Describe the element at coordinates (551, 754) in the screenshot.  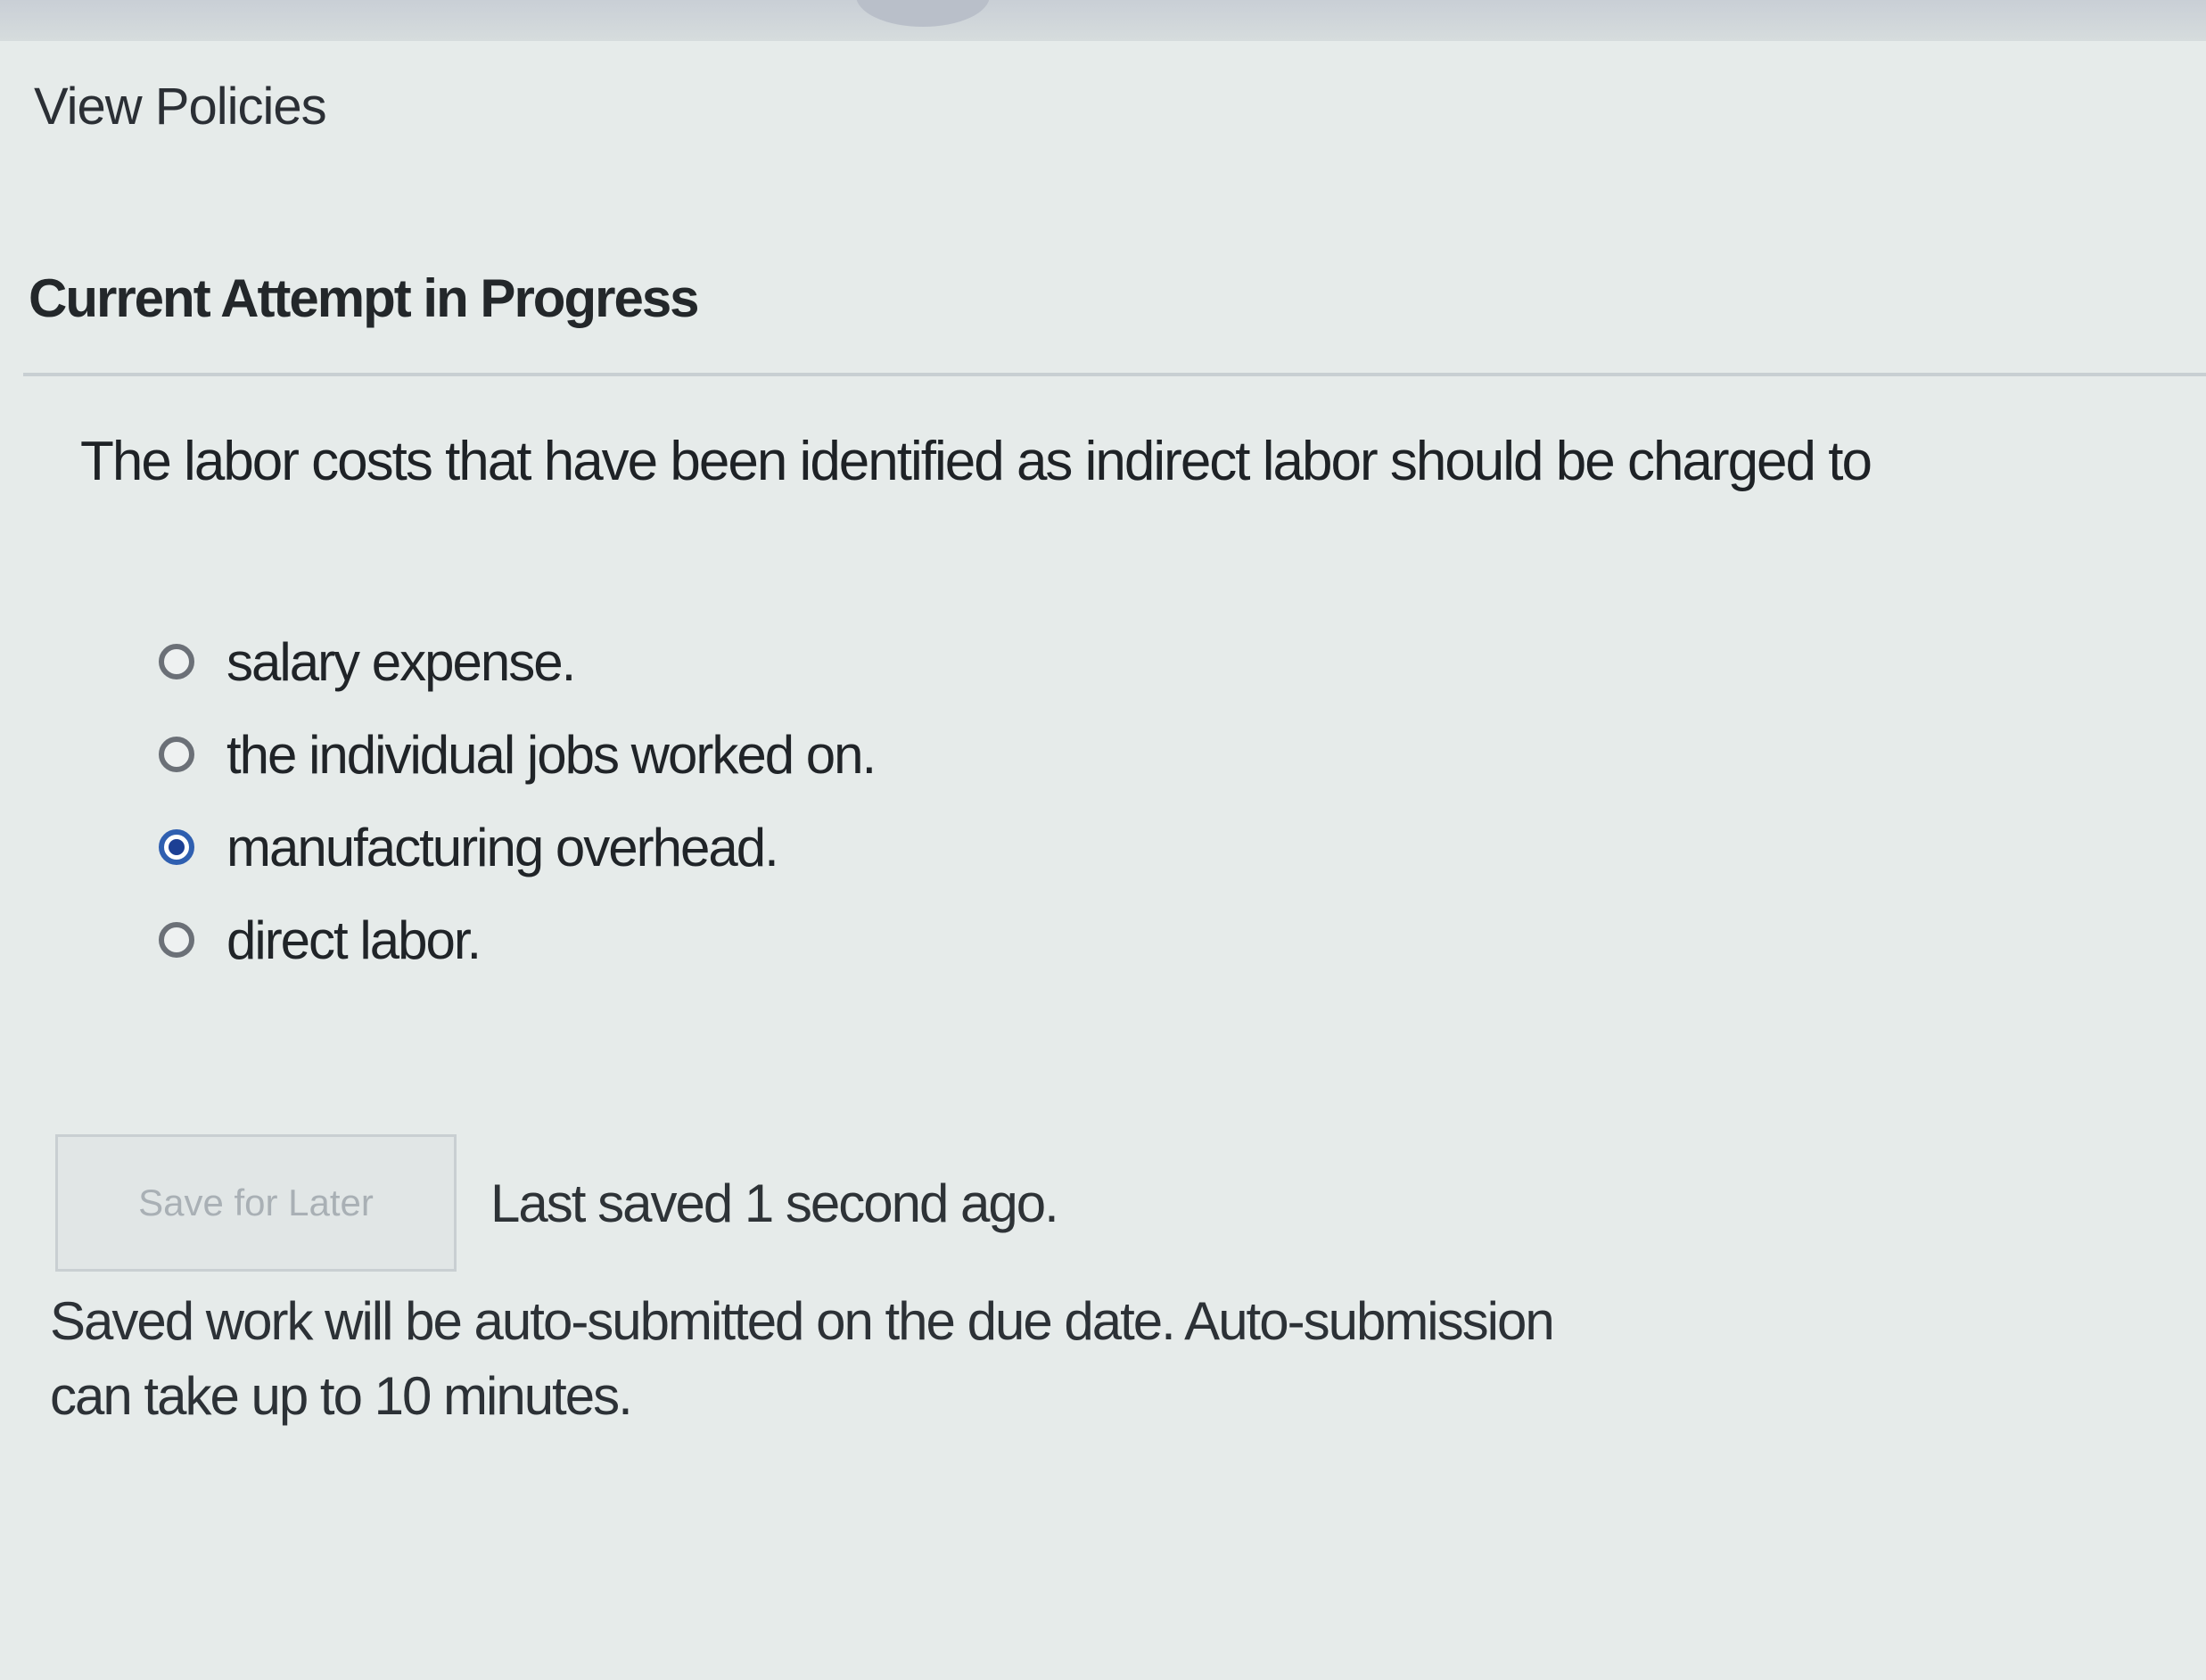
I see `option-label: the individual jobs worked on.` at that location.